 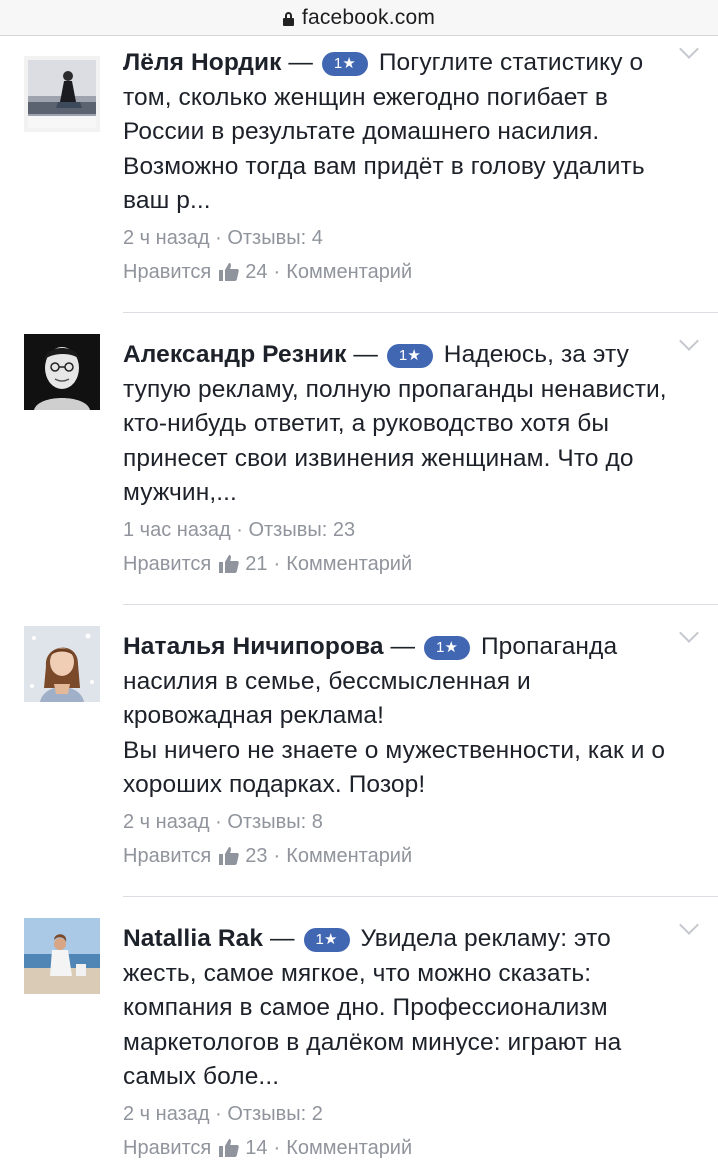 I want to click on replies-link: Отзывы: 4, so click(x=275, y=238).